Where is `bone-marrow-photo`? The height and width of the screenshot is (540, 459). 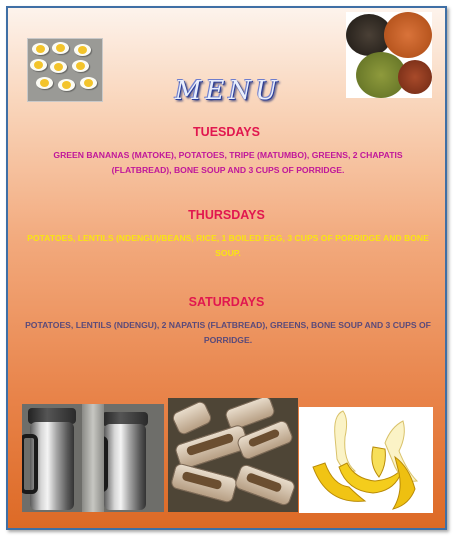
bone-marrow-photo is located at coordinates (233, 455).